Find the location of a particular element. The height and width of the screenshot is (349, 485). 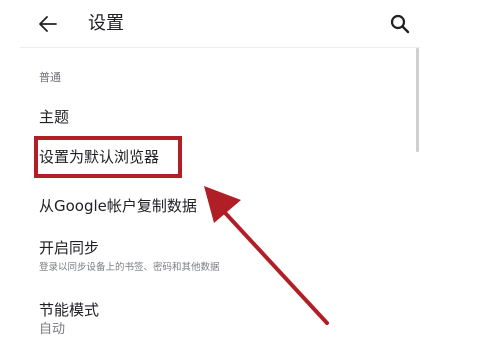

setting-item-title: 开启同步 is located at coordinates (69, 248).